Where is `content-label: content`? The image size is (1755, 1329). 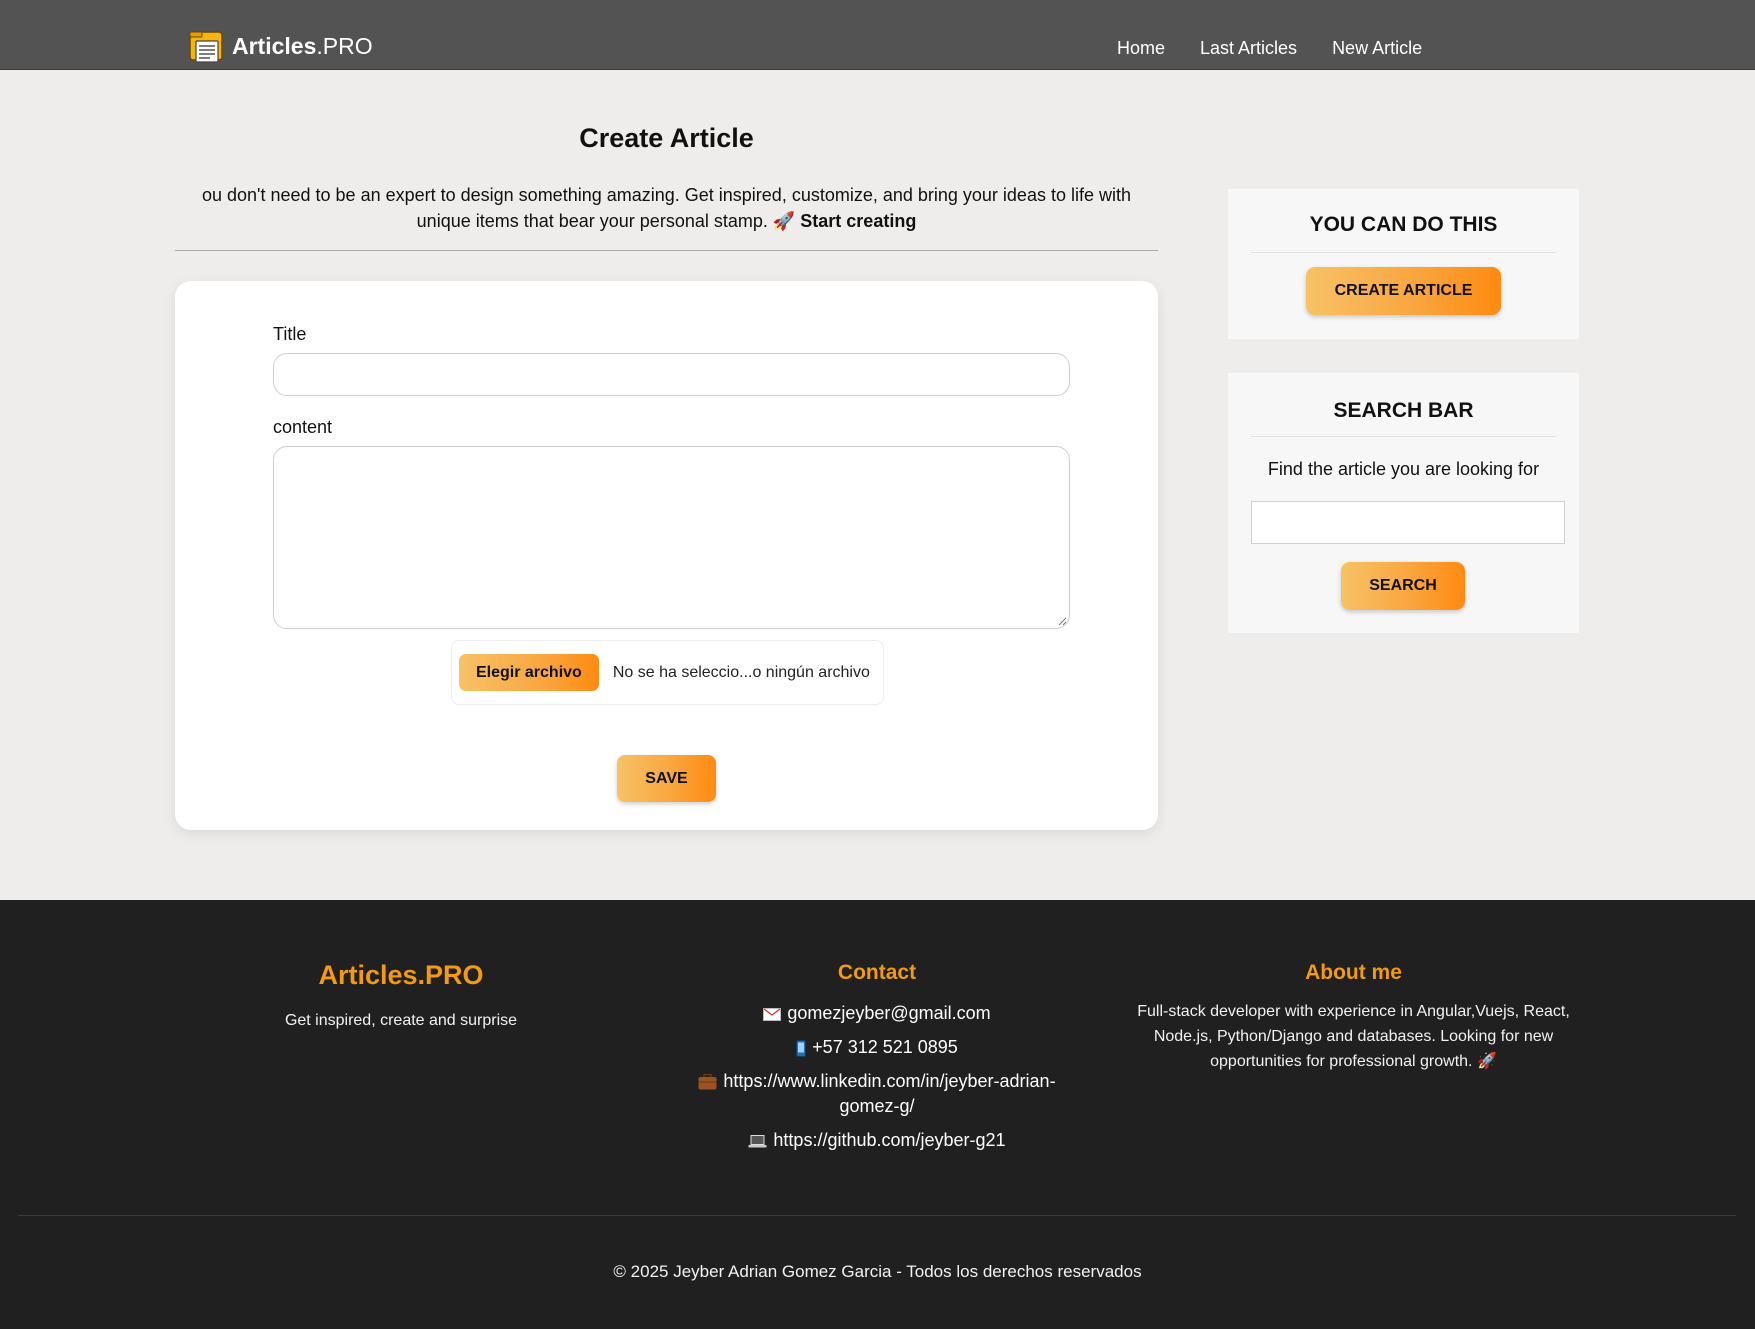
content-label: content is located at coordinates (303, 427).